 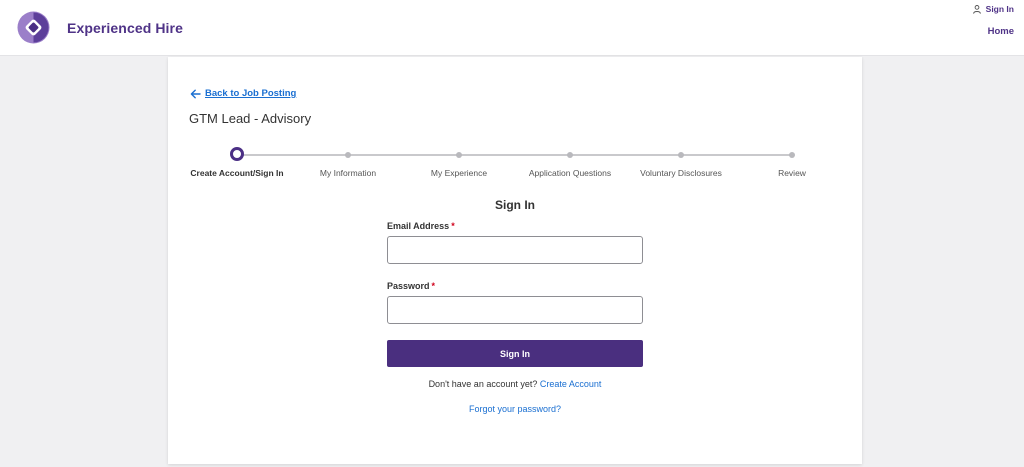 What do you see at coordinates (515, 353) in the screenshot?
I see `sign-in-button: Sign In` at bounding box center [515, 353].